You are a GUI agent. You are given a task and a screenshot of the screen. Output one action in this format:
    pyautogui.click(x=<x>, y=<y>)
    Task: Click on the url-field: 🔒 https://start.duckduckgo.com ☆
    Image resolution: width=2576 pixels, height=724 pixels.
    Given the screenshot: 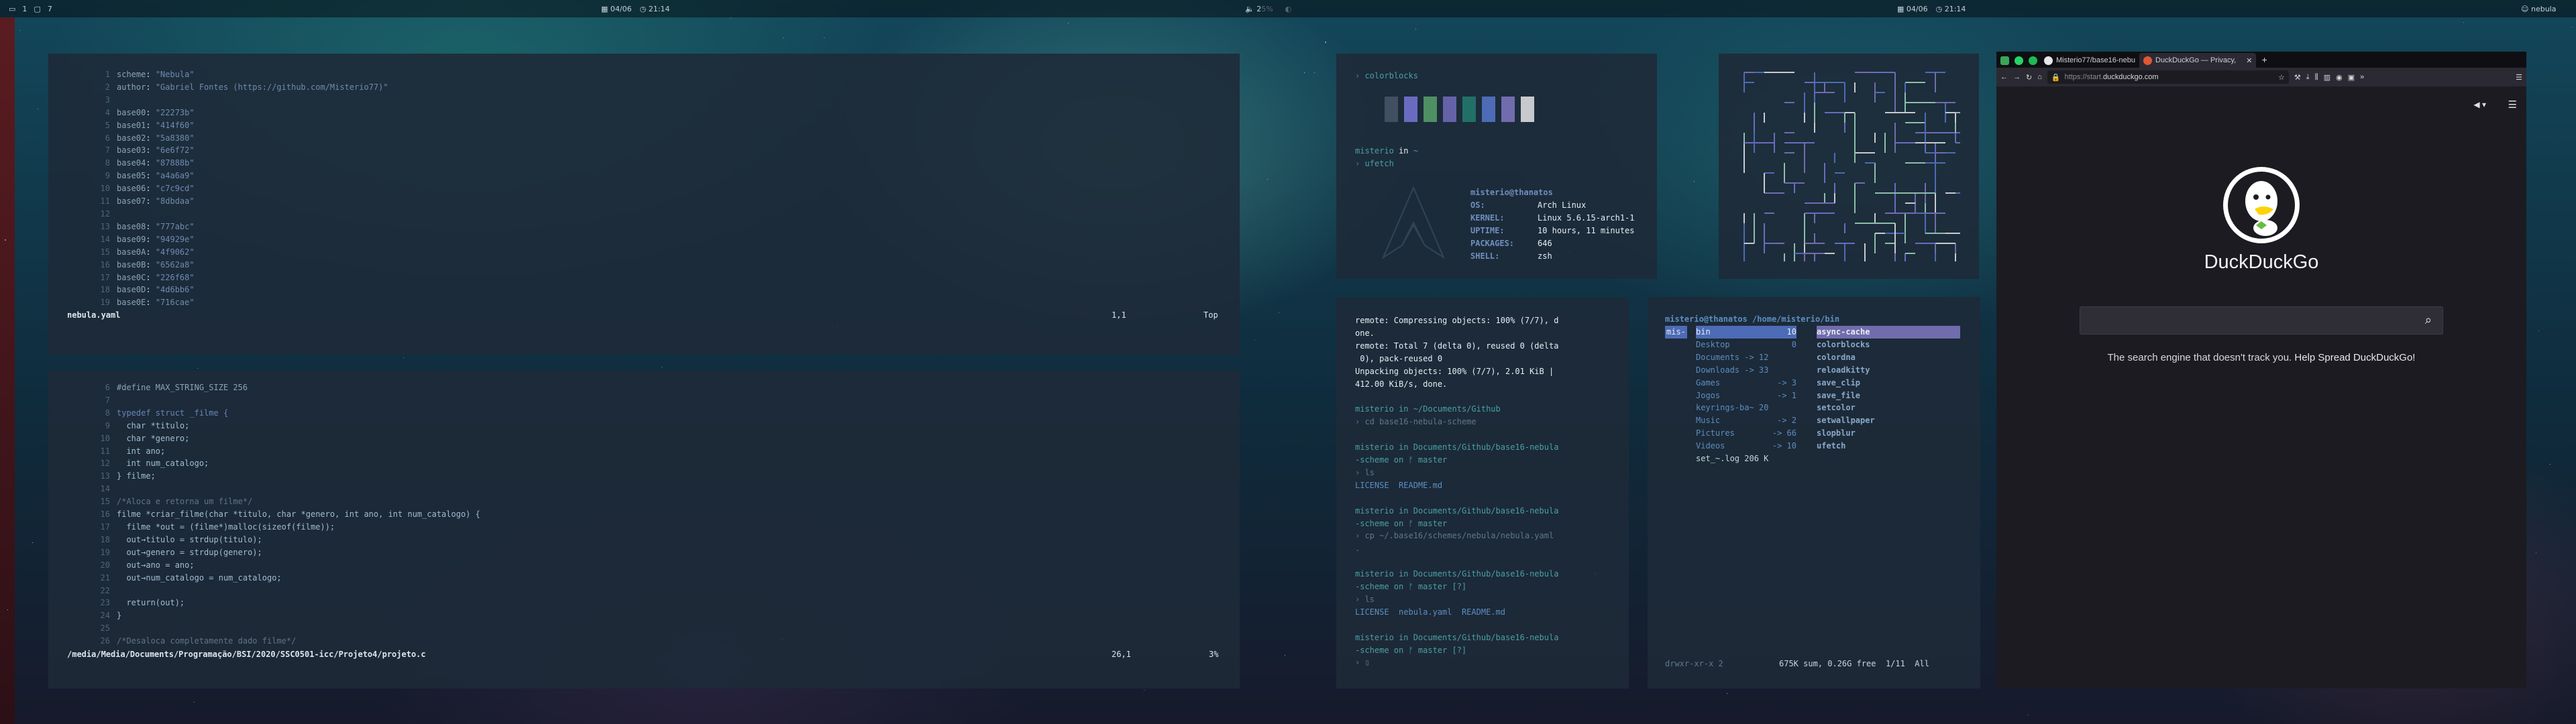 What is the action you would take?
    pyautogui.click(x=2168, y=77)
    